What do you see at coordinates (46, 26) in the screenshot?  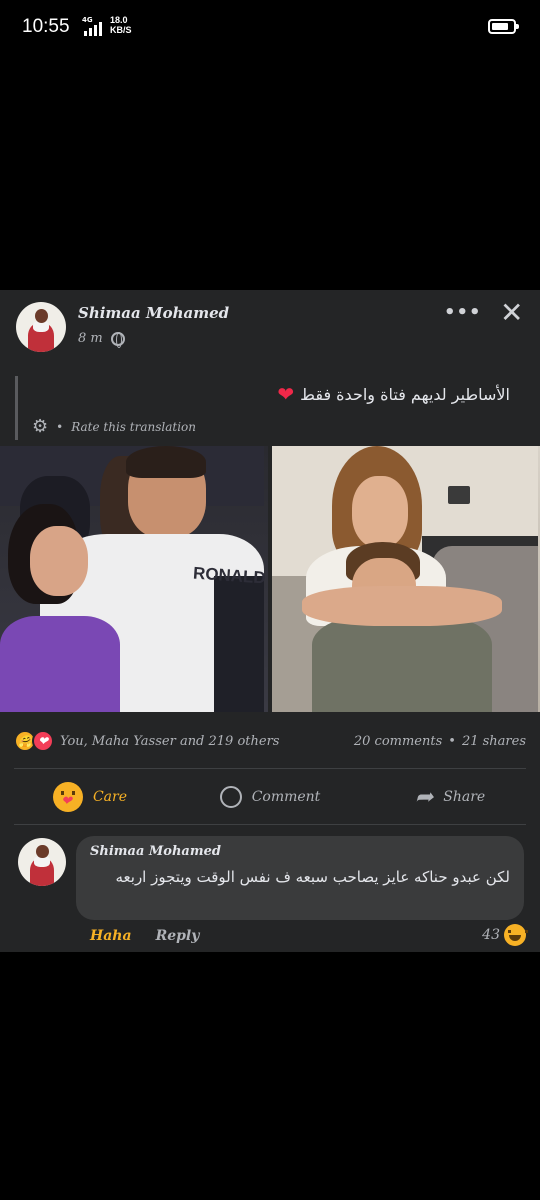 I see `clock: 10:55` at bounding box center [46, 26].